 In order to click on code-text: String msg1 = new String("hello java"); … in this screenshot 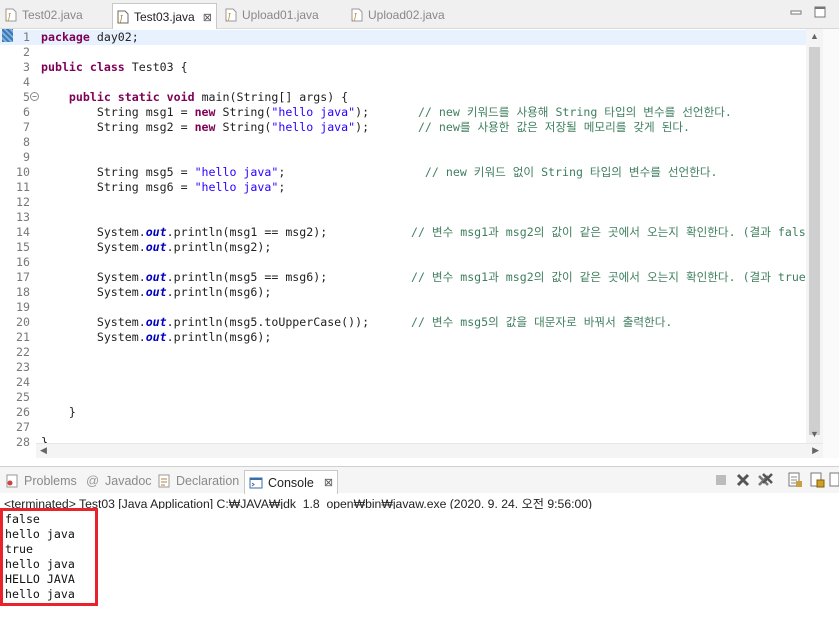, I will do `click(386, 112)`.